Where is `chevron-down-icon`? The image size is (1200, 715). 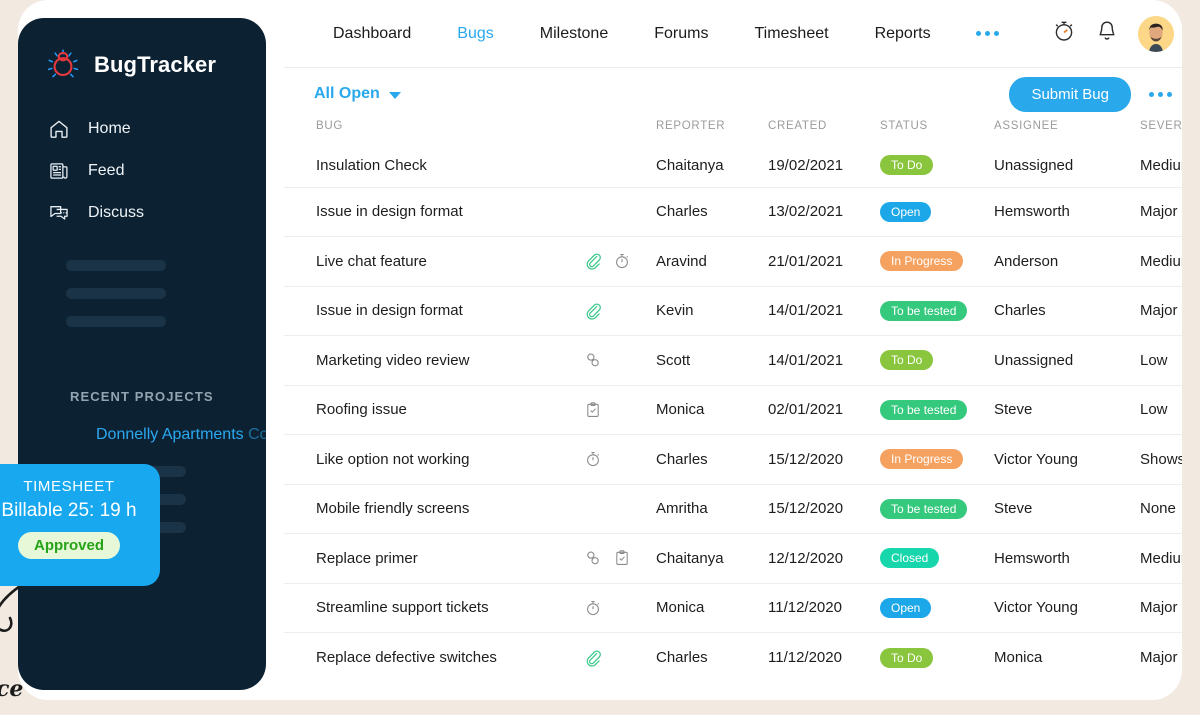
chevron-down-icon is located at coordinates (394, 95).